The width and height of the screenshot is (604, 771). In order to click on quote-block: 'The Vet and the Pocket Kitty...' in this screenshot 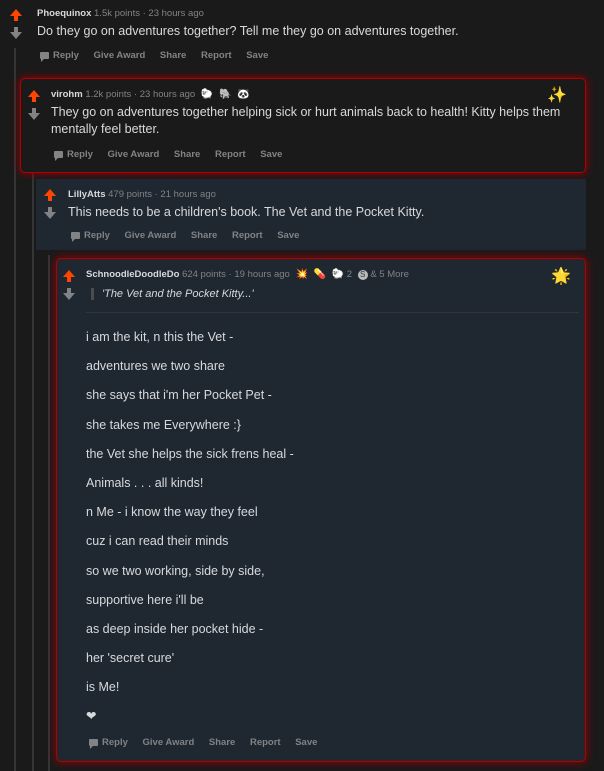, I will do `click(172, 294)`.